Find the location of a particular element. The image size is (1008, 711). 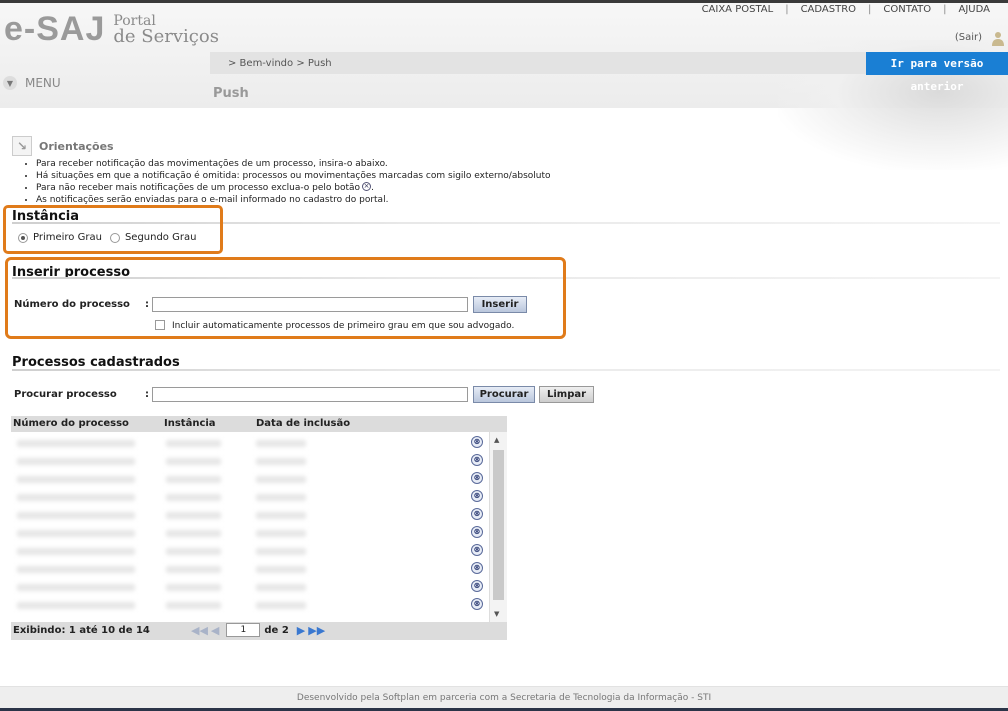

menu-label: MENU is located at coordinates (43, 83).